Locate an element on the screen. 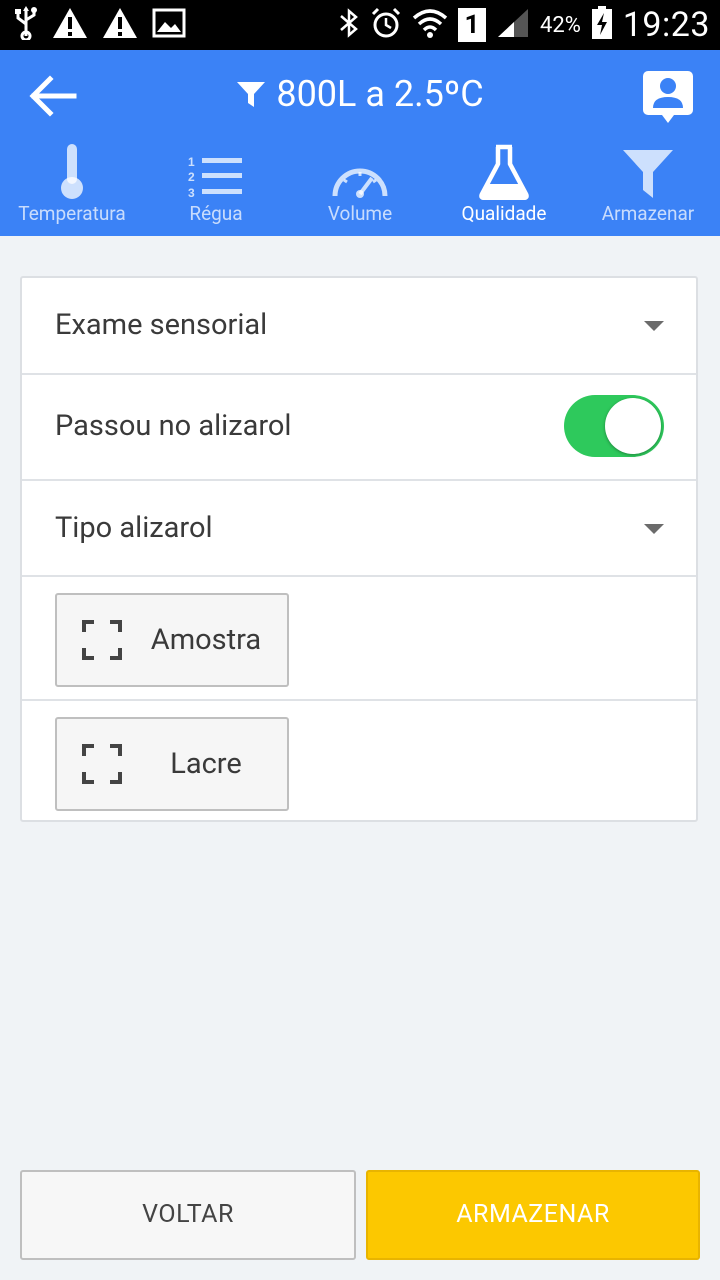 The width and height of the screenshot is (720, 1280). tab-regua: 12 3 Régua is located at coordinates (216, 188).